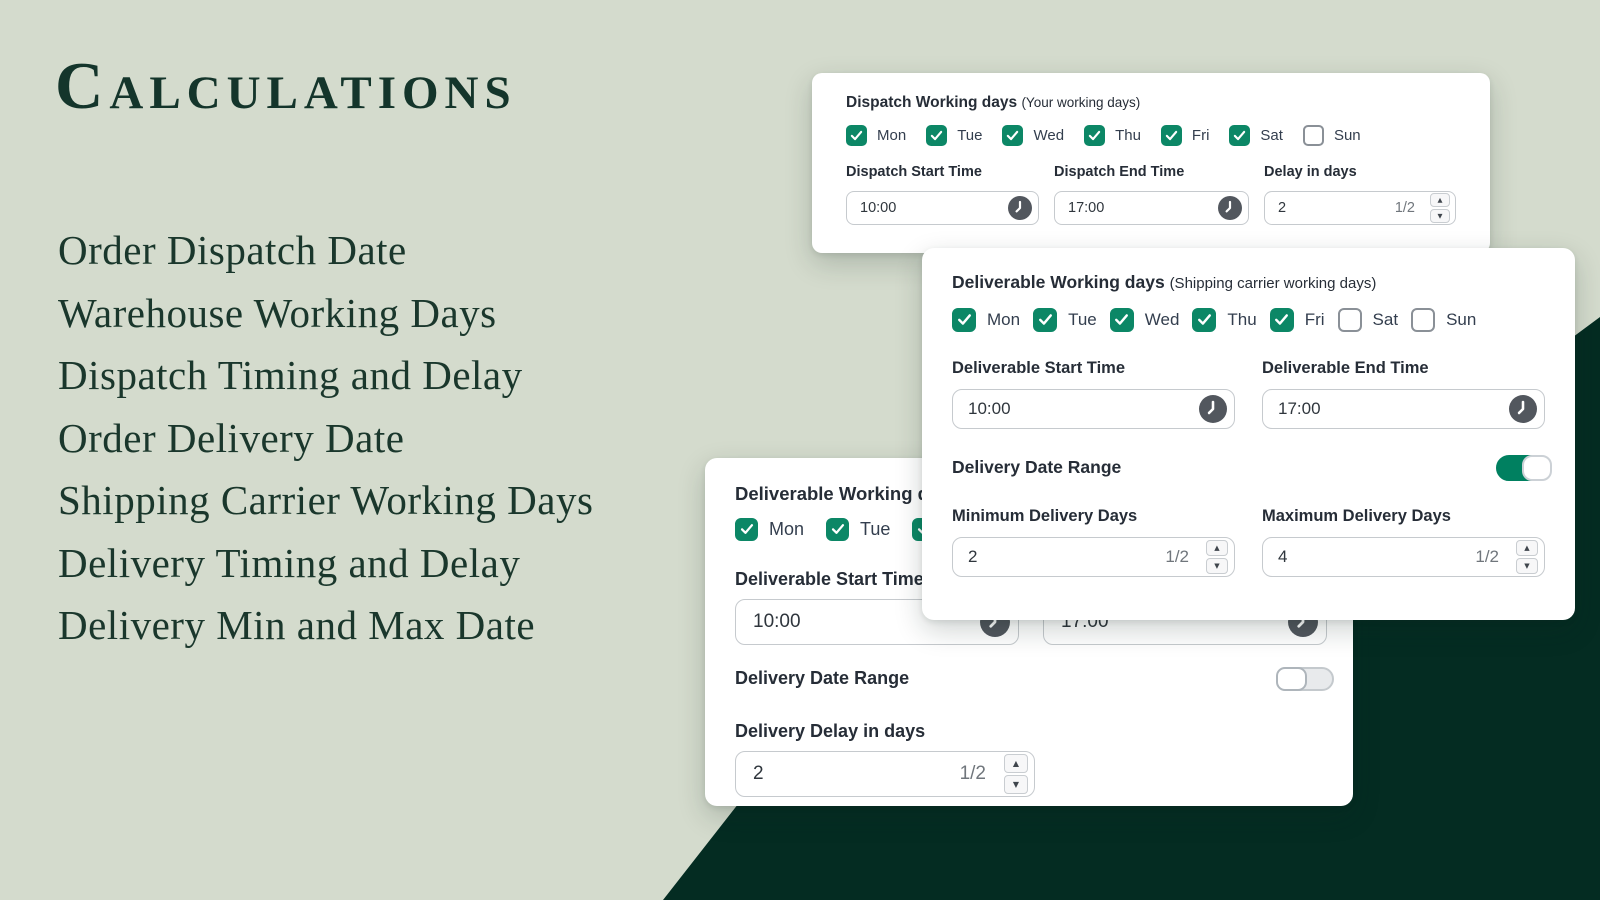  What do you see at coordinates (885, 774) in the screenshot?
I see `delivery-delay-input: 2 1/2 ▲ ▼` at bounding box center [885, 774].